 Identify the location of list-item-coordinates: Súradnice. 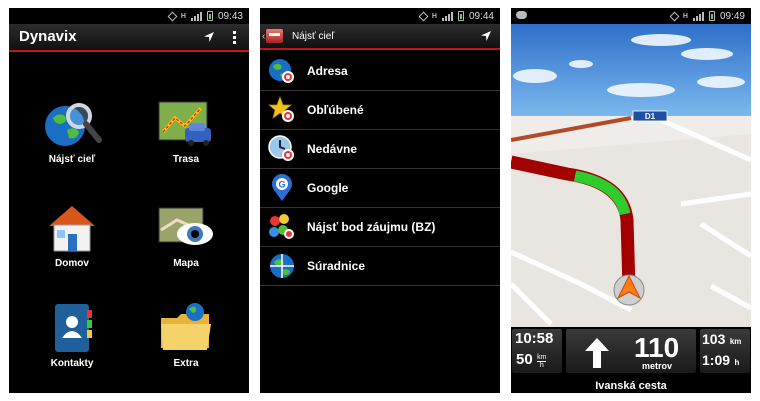
(380, 266).